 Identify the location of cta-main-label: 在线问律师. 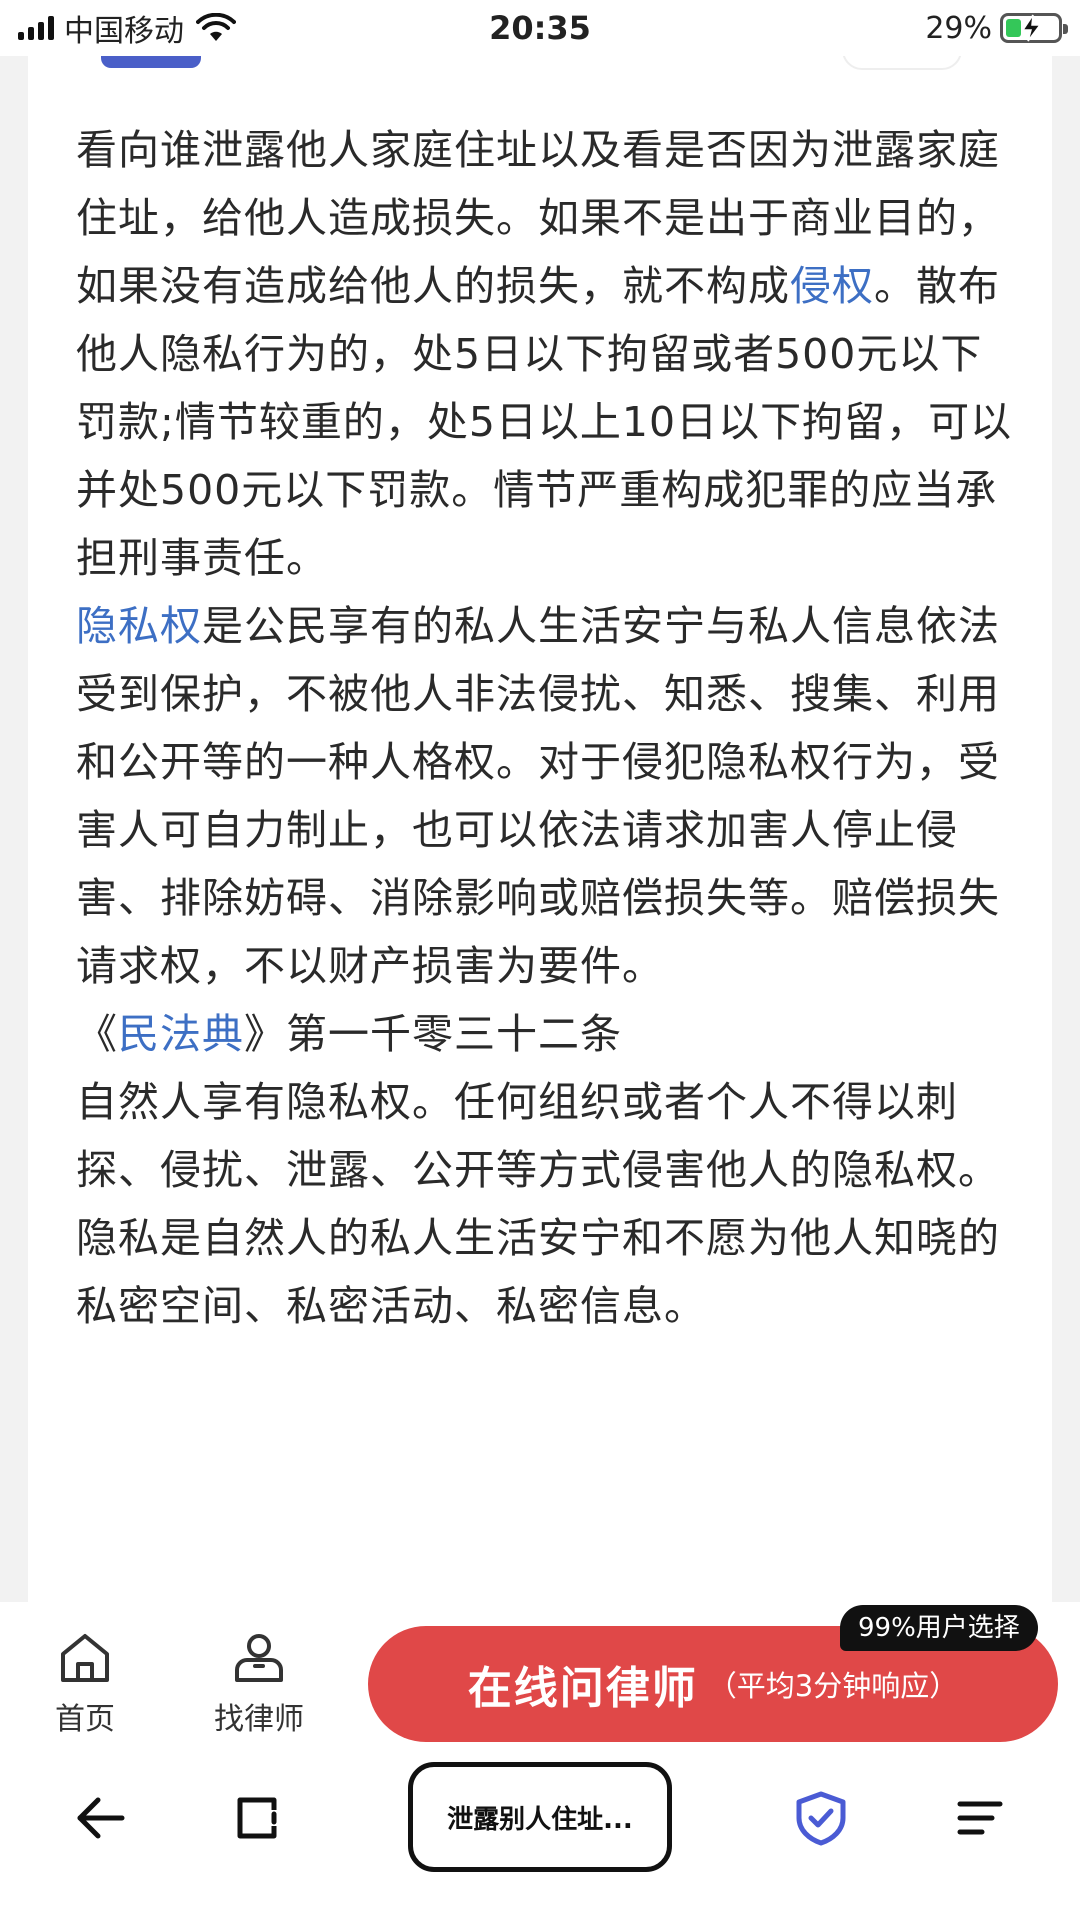
(582, 1688).